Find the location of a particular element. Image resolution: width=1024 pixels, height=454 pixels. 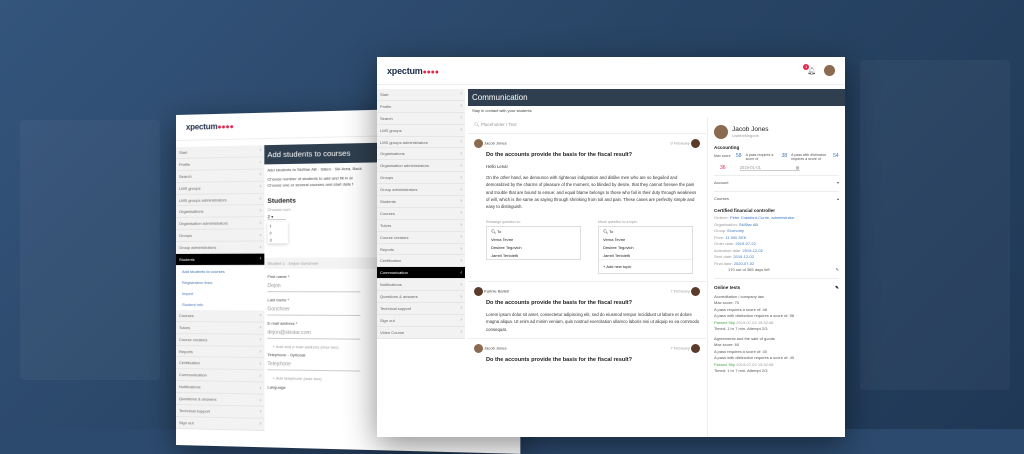

email-field: dejon@skistar.com is located at coordinates (314, 333).